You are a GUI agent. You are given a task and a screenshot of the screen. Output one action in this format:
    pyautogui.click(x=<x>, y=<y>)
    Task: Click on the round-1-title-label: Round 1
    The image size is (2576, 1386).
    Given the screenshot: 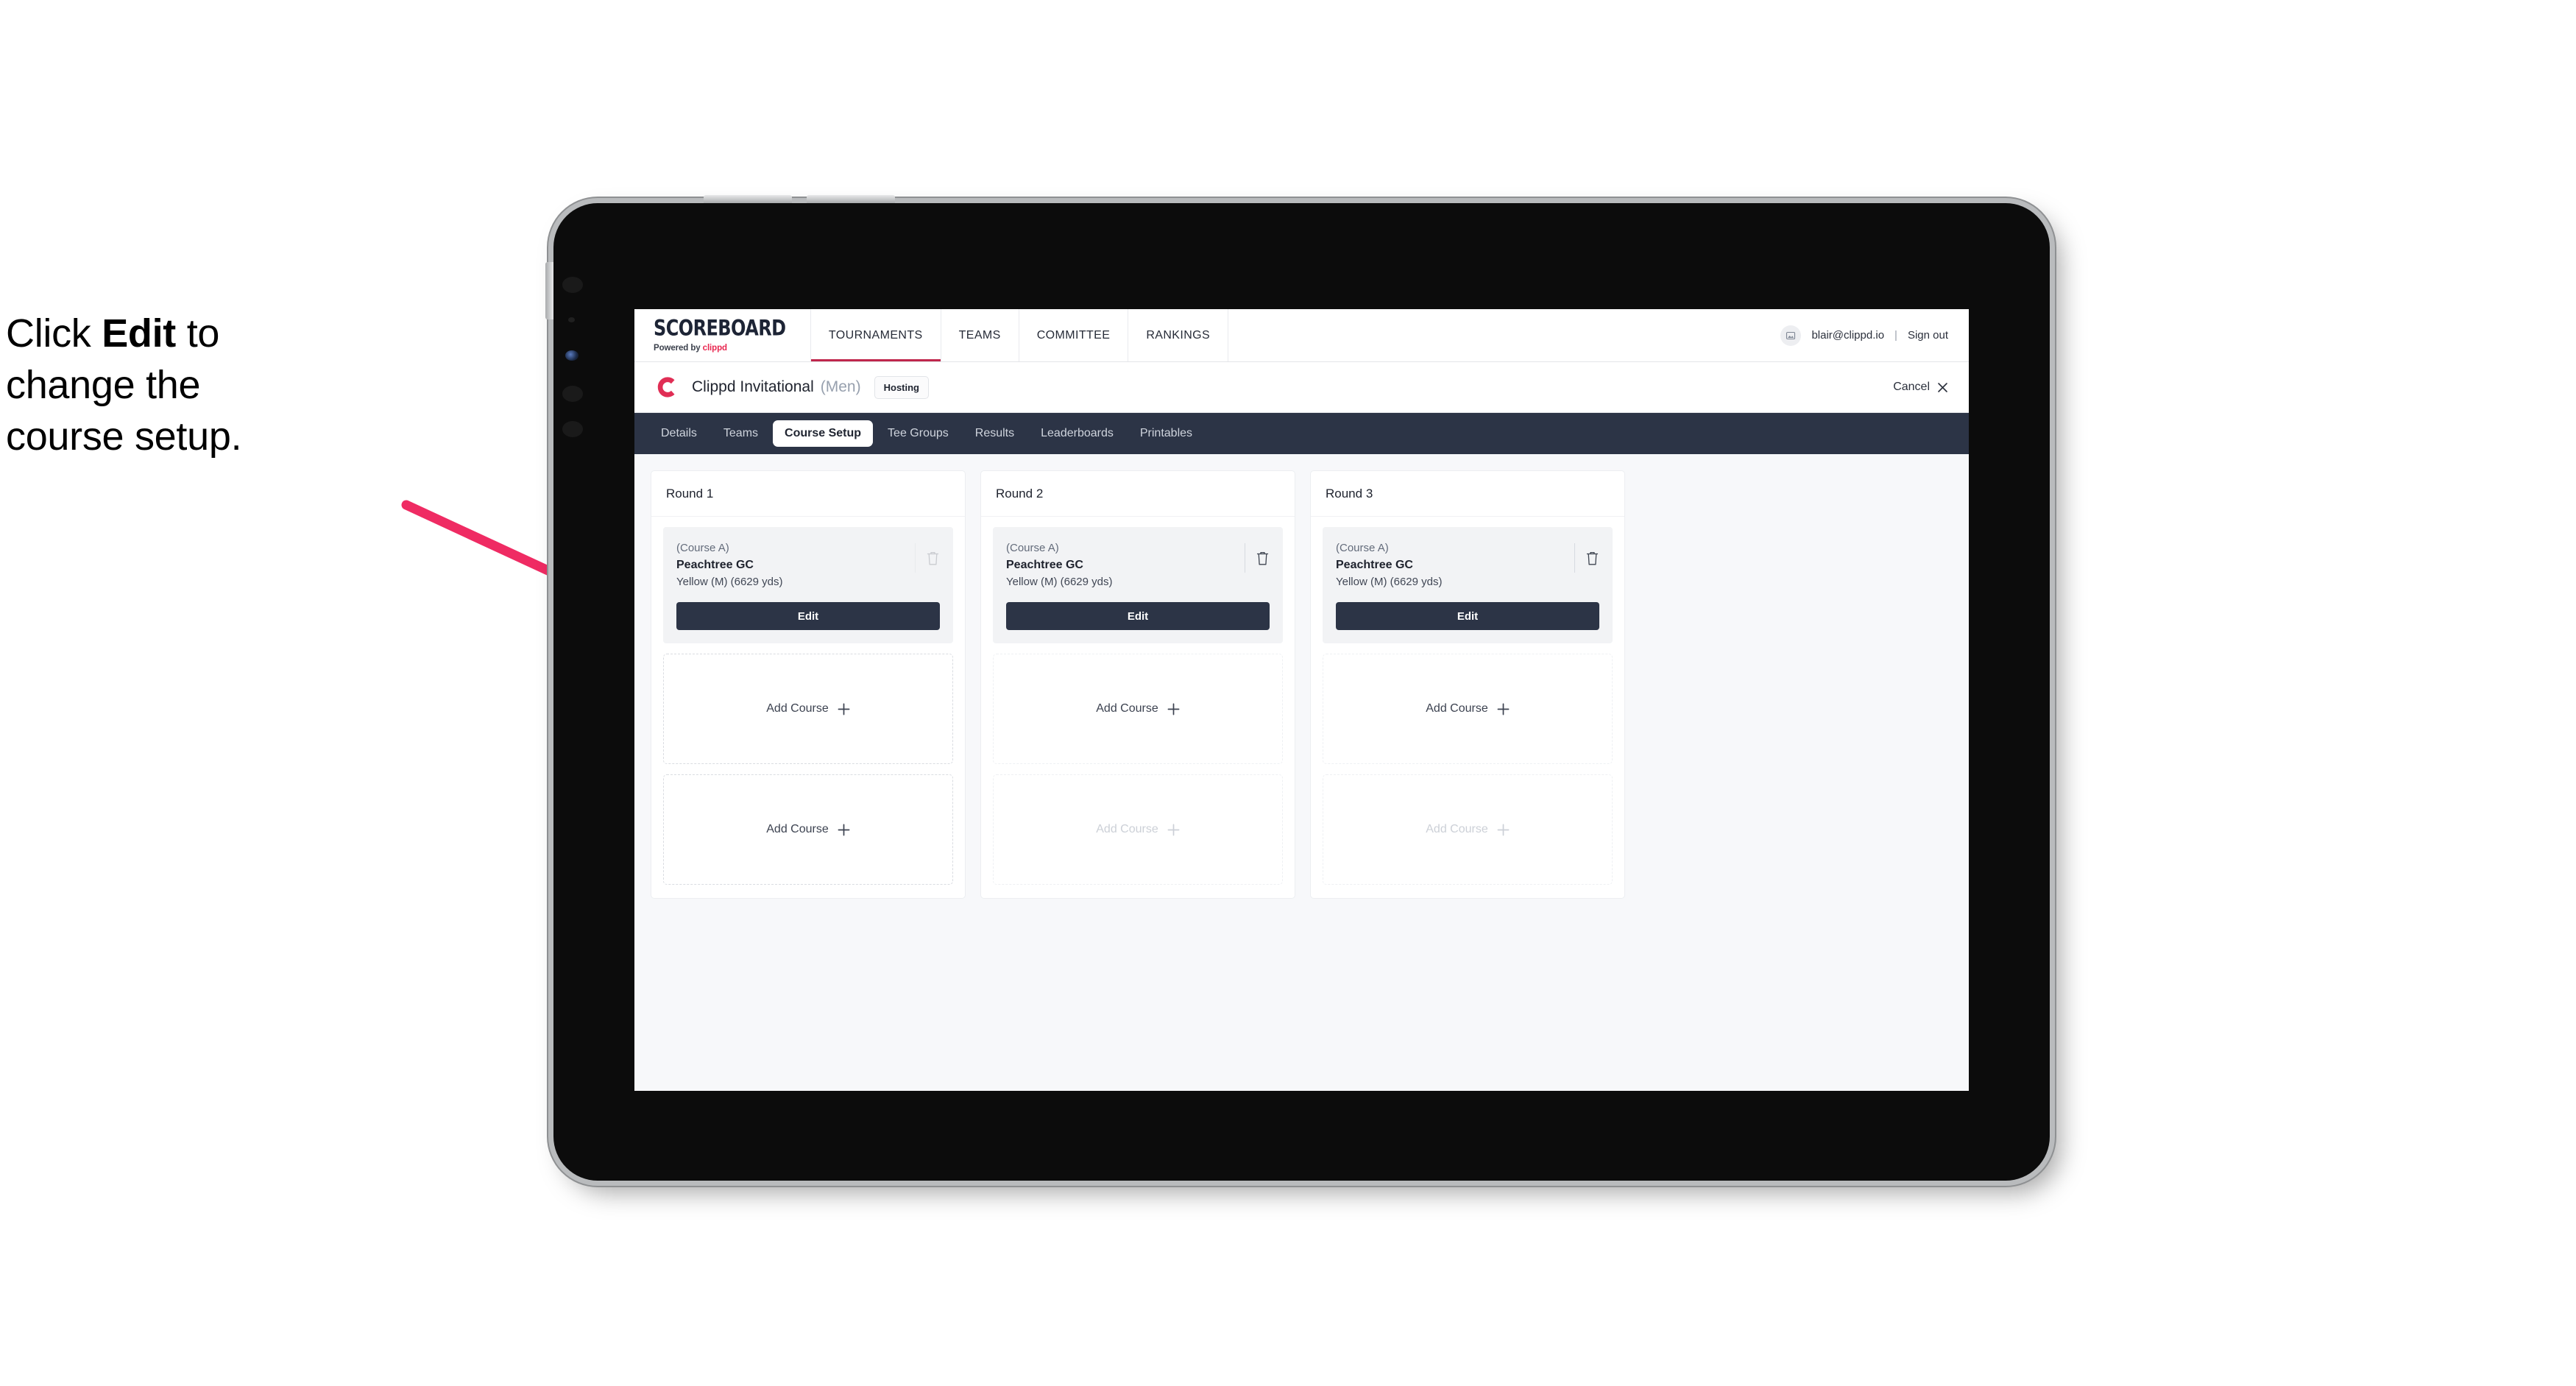 What is the action you would take?
    pyautogui.click(x=690, y=494)
    